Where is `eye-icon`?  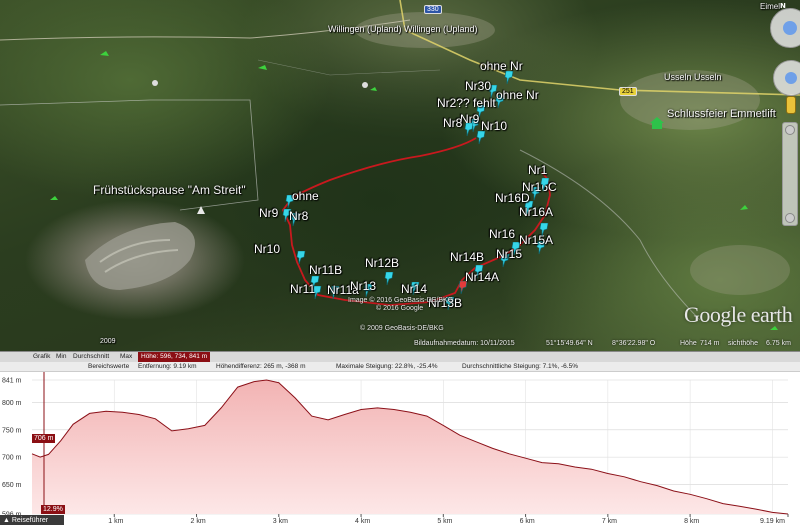 eye-icon is located at coordinates (790, 28).